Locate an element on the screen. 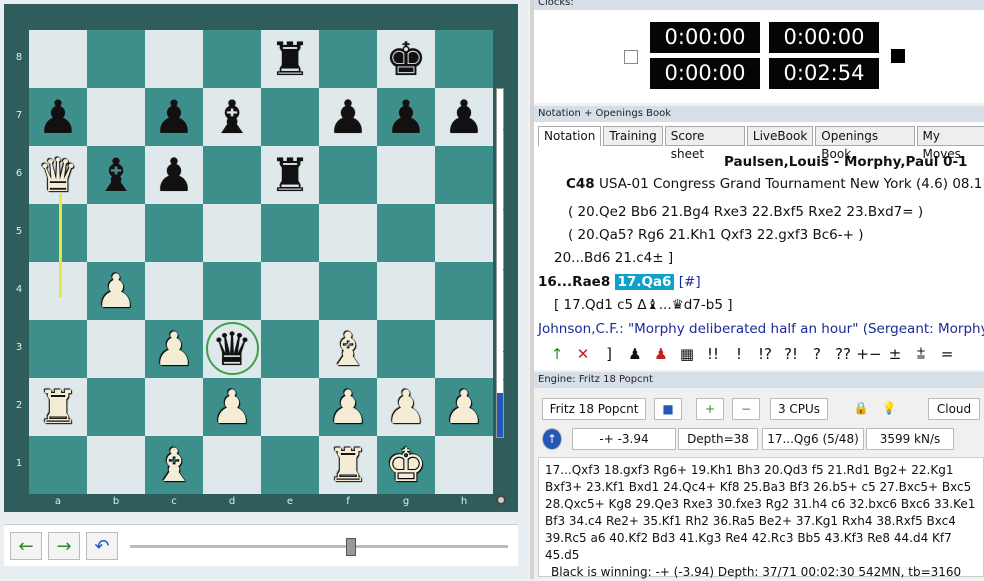 Image resolution: width=984 pixels, height=581 pixels. mistake-button: ? is located at coordinates (817, 354).